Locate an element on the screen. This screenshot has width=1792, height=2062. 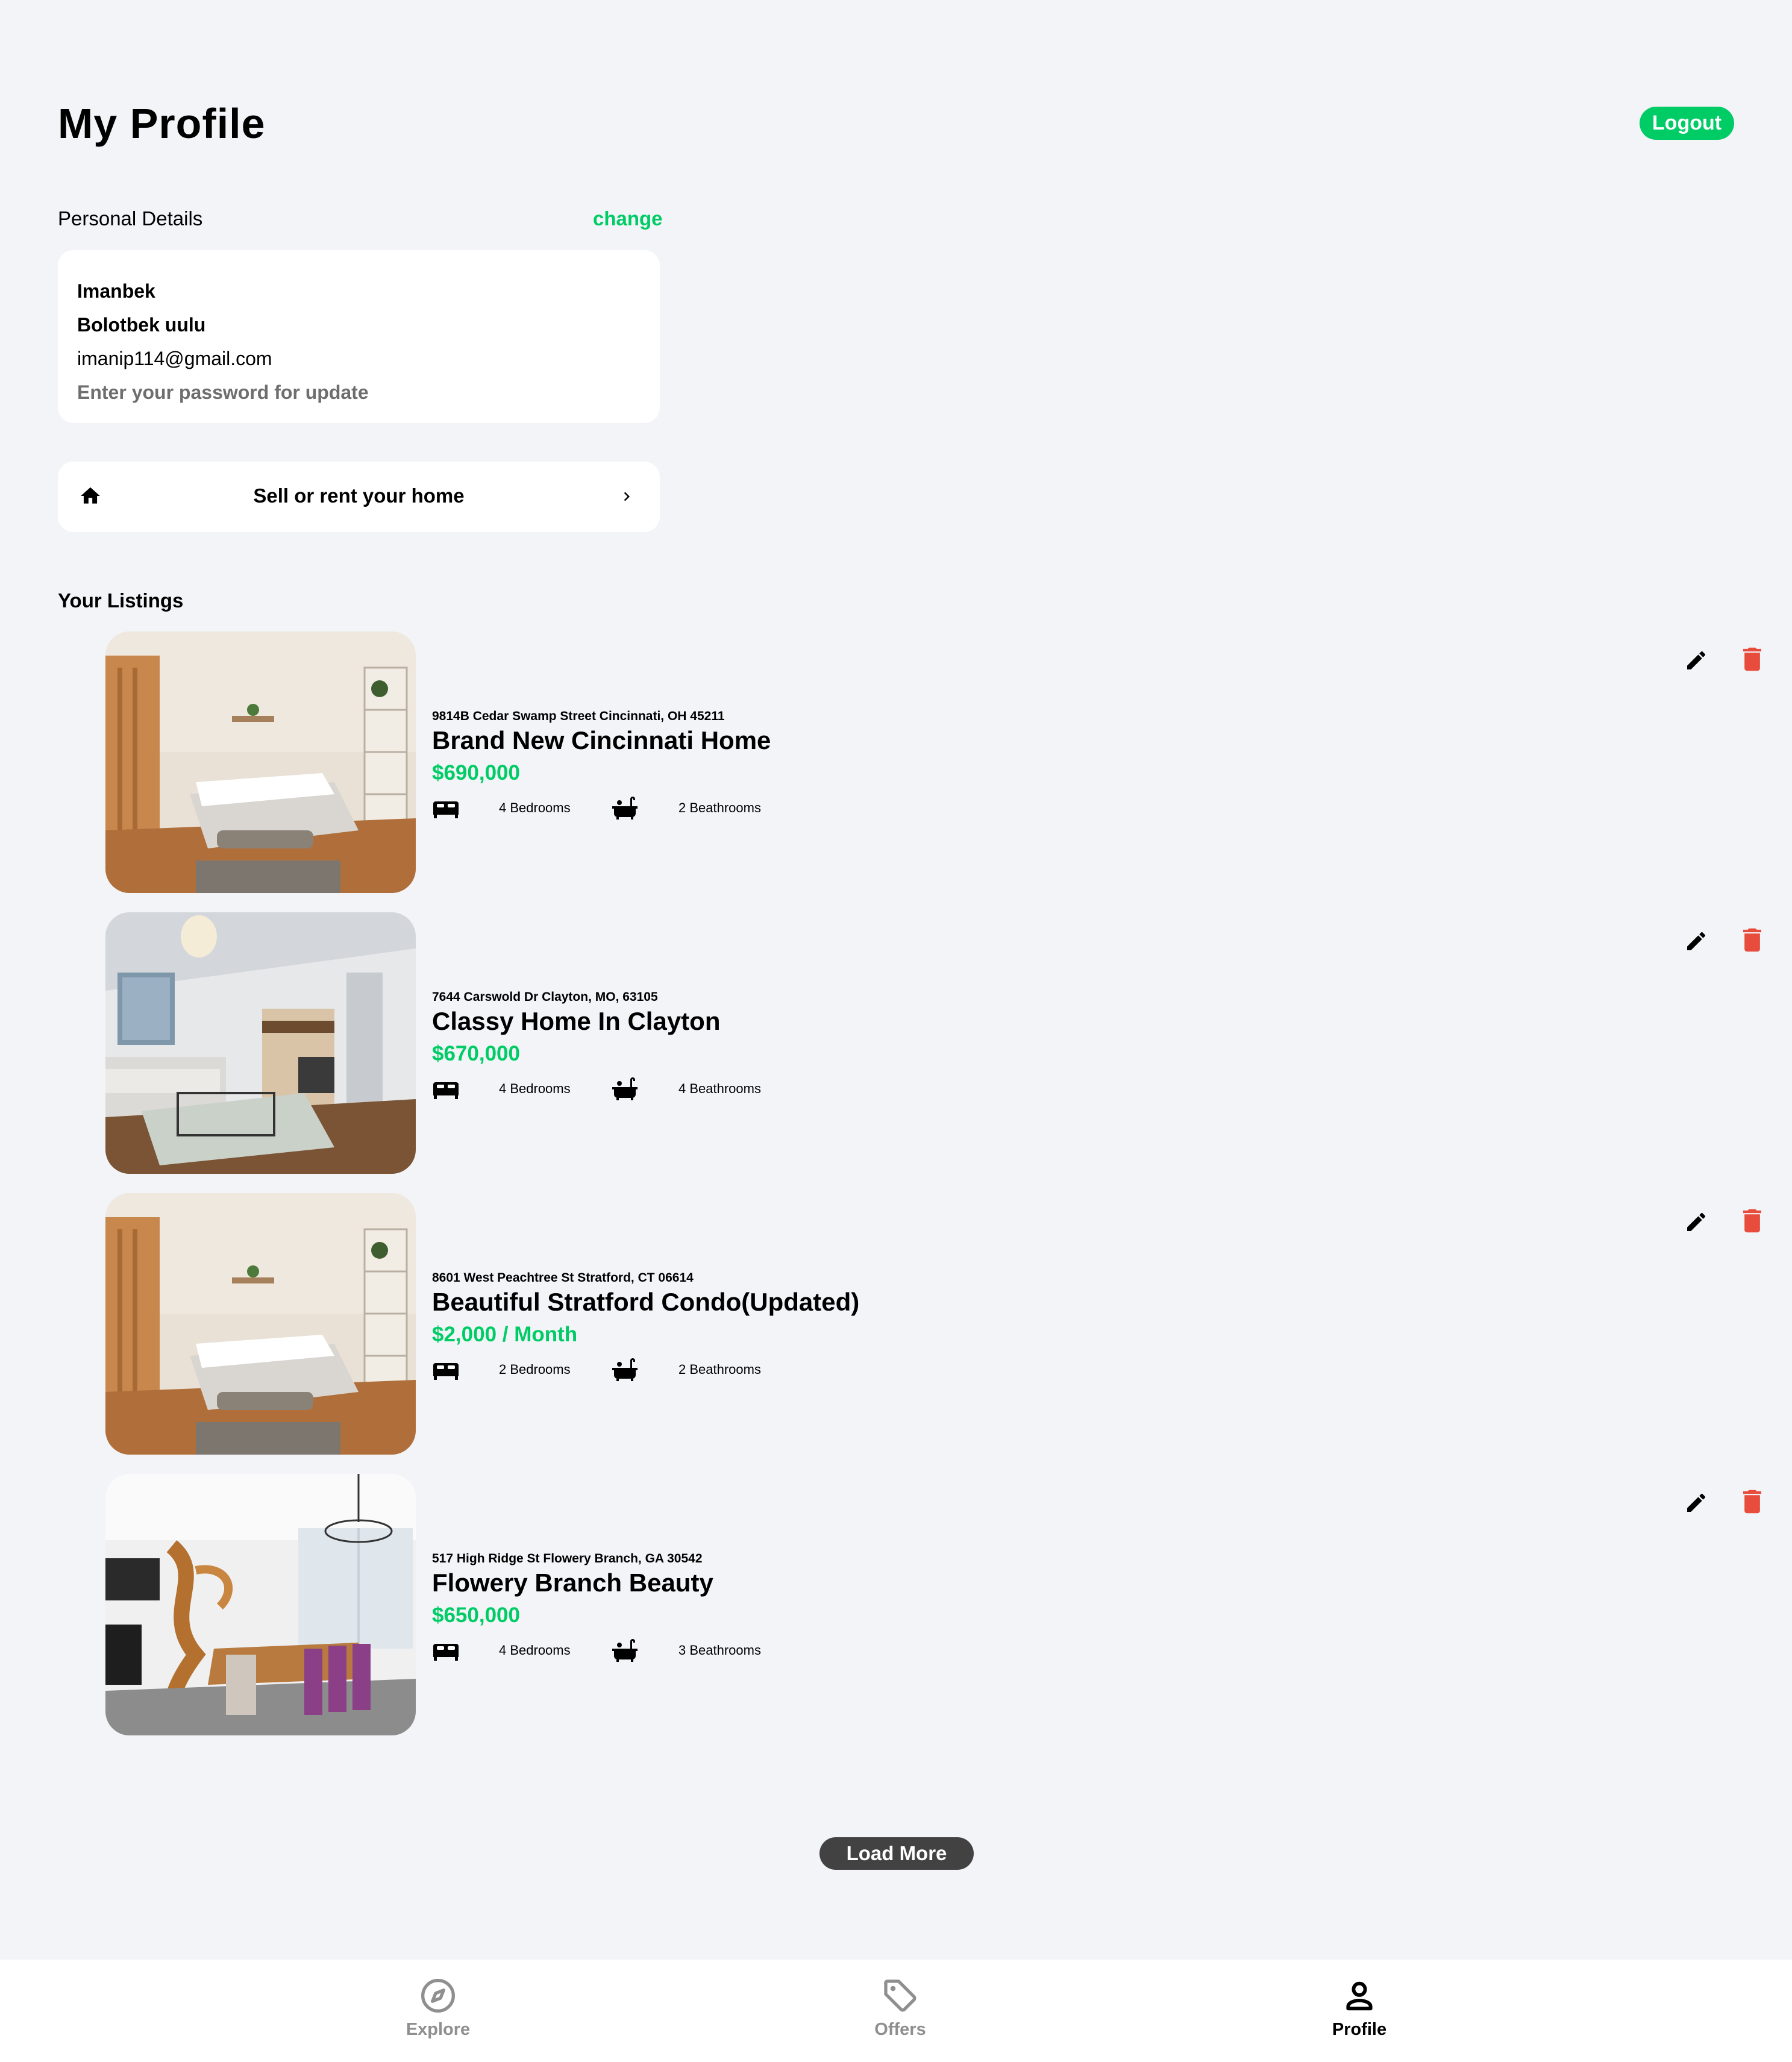
nav-item-explore: Explore is located at coordinates (438, 2008).